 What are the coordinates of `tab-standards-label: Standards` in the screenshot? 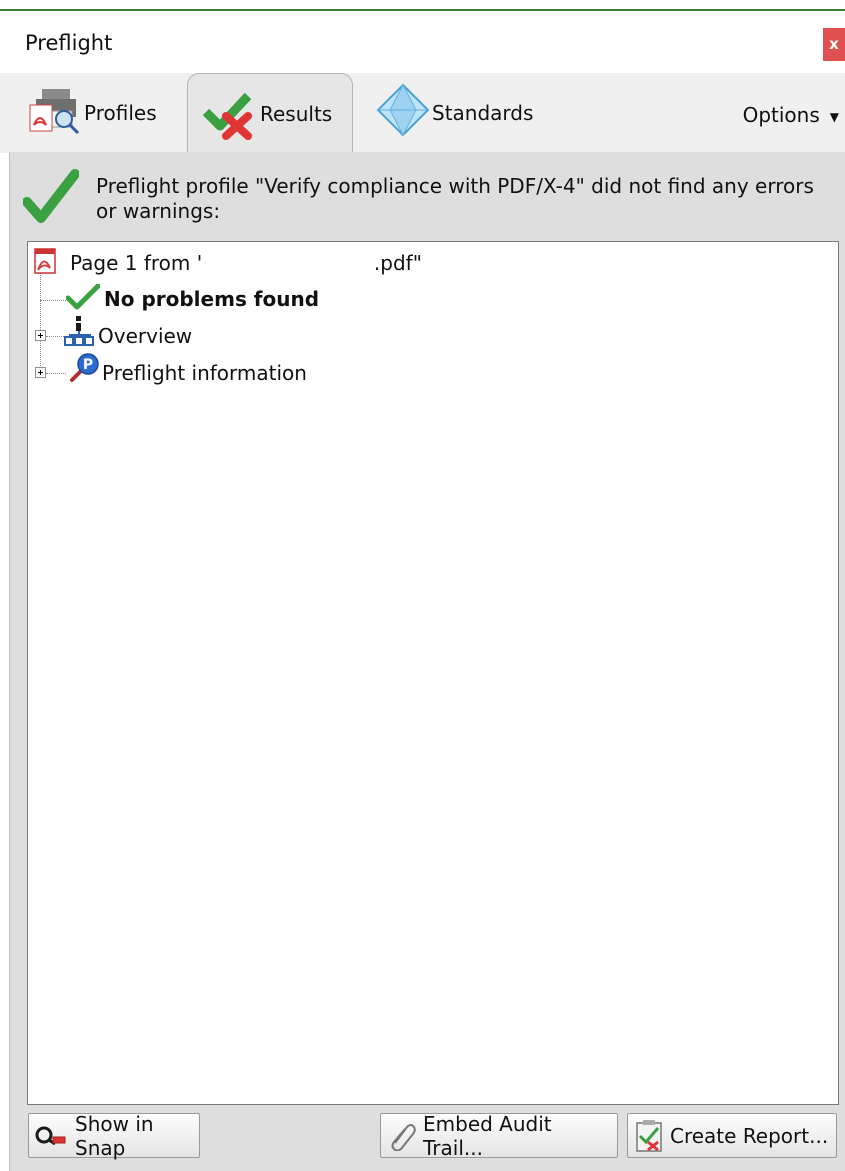 It's located at (483, 113).